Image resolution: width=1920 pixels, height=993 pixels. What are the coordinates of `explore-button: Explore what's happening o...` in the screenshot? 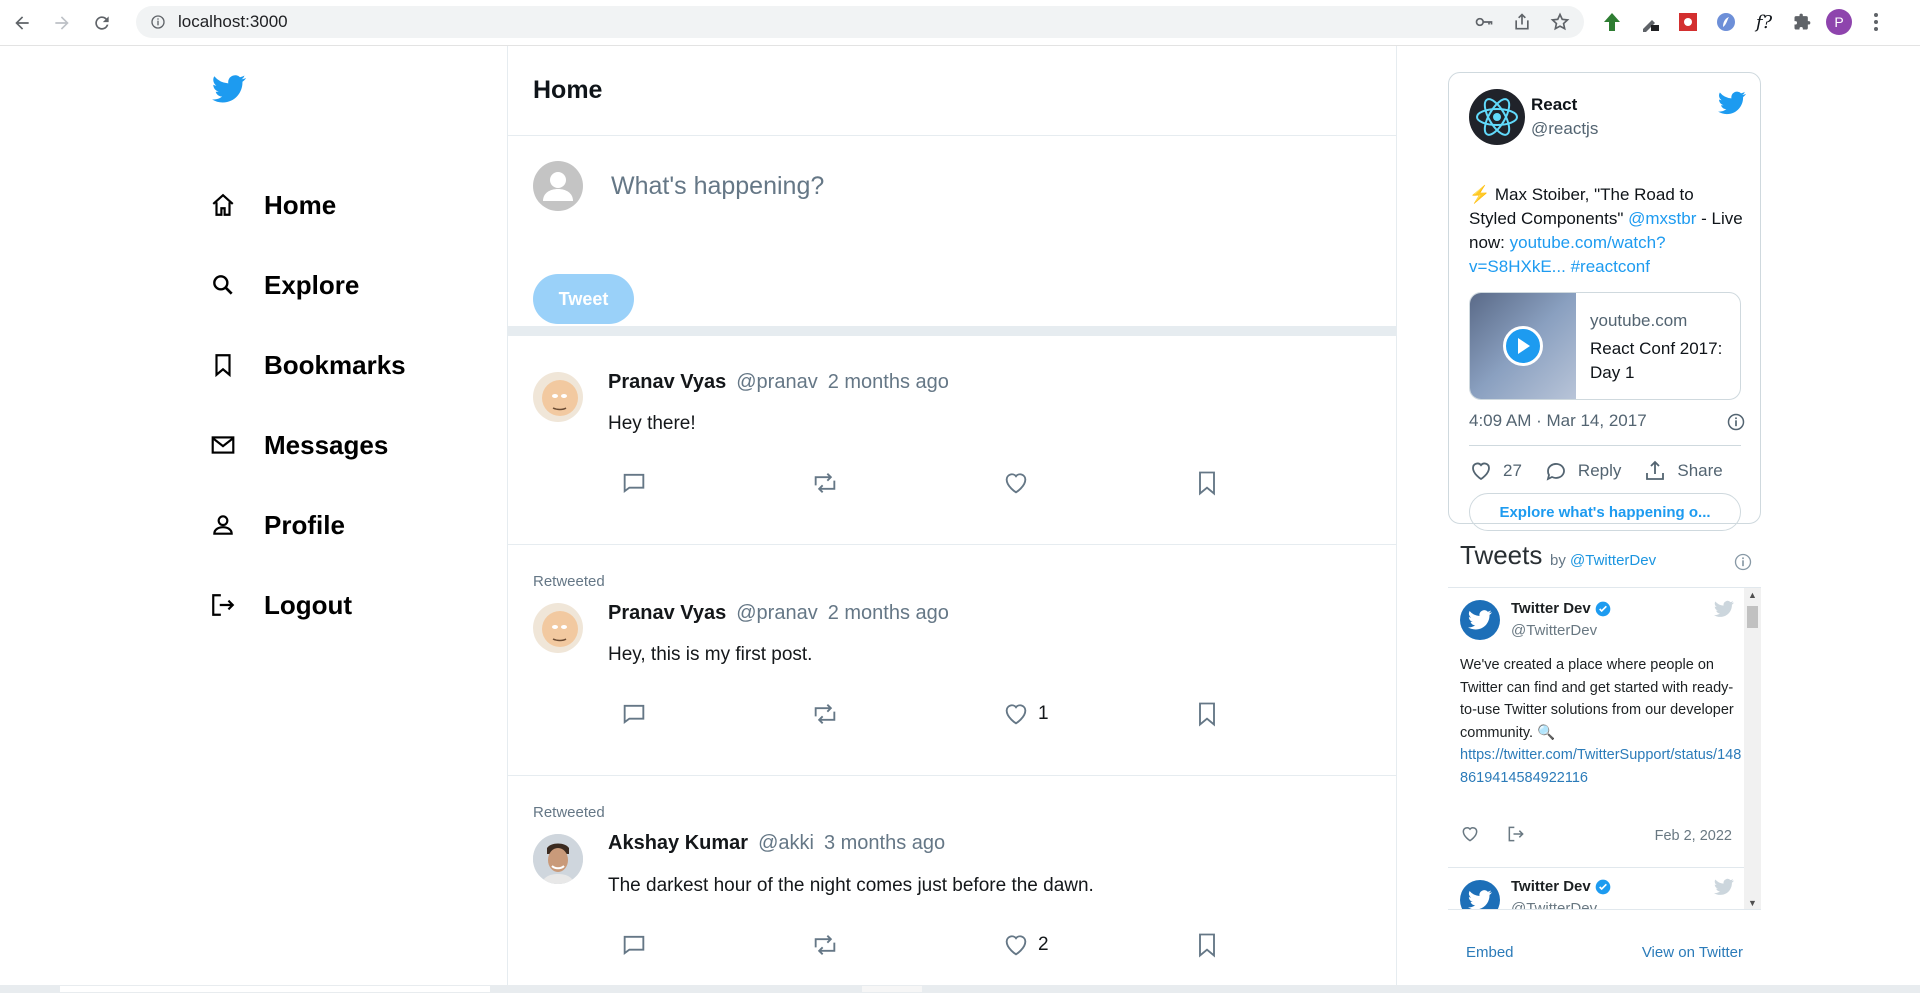 It's located at (1605, 512).